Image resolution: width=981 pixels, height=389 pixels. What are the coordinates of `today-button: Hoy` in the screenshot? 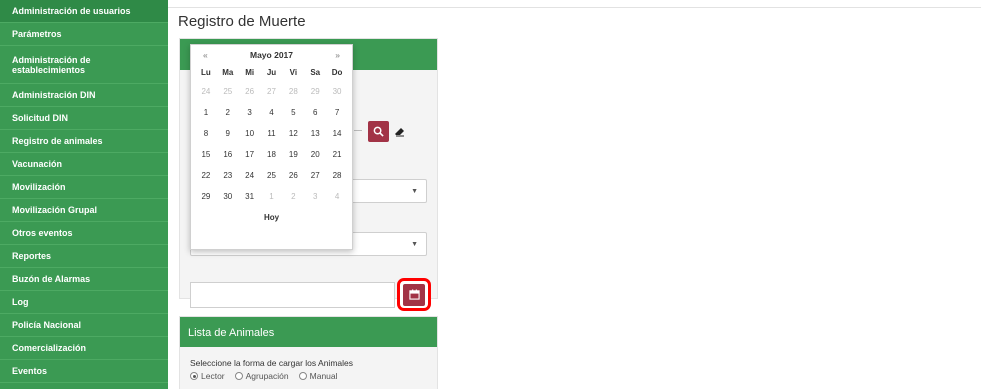 It's located at (271, 218).